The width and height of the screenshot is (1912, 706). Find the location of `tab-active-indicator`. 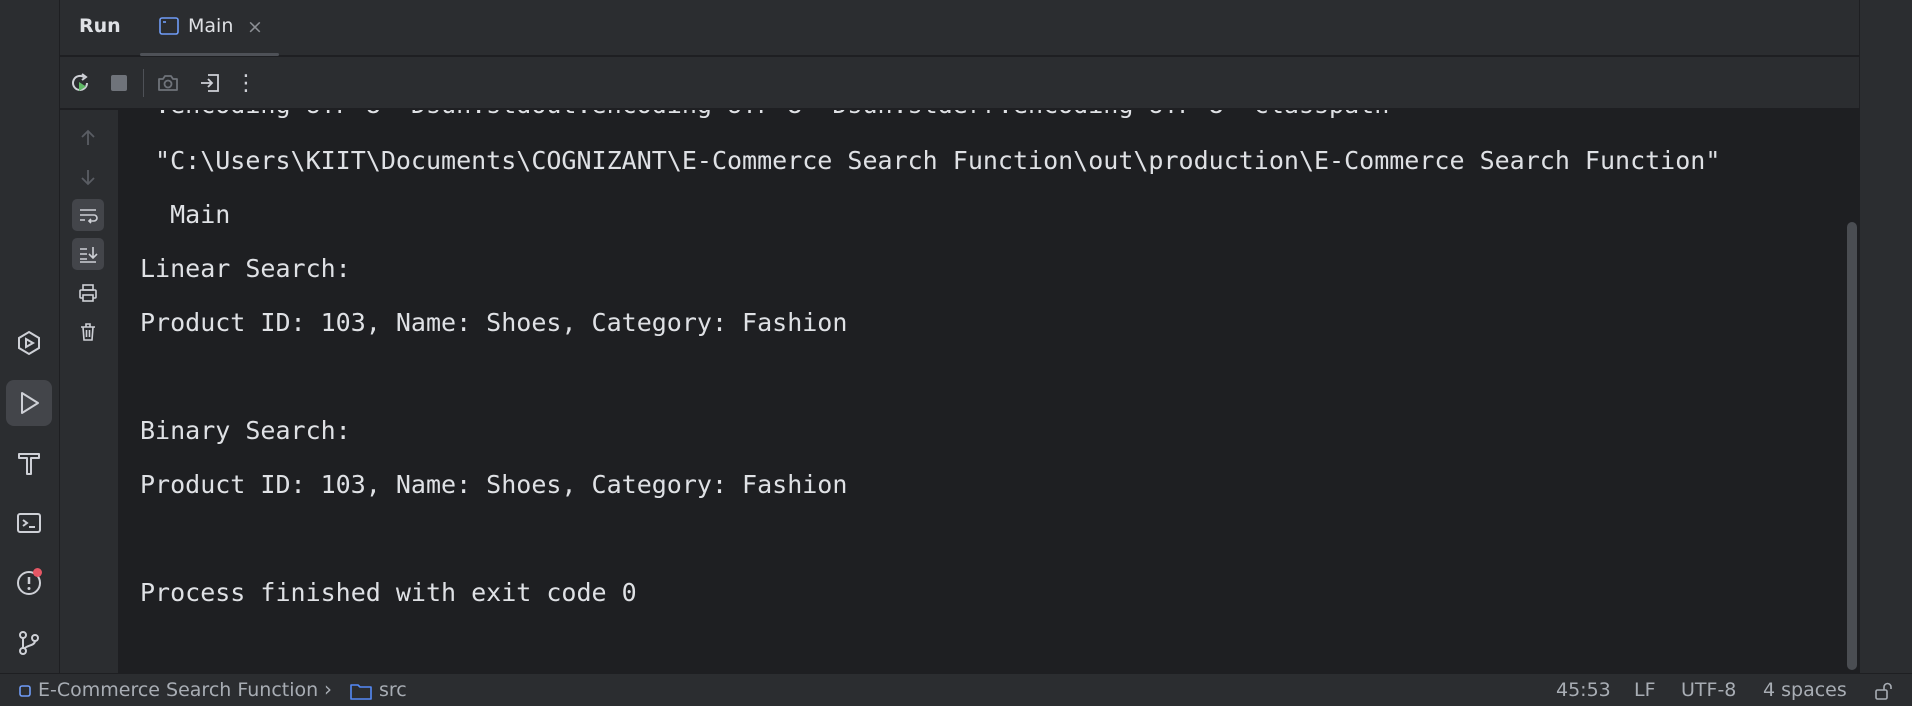

tab-active-indicator is located at coordinates (209, 54).